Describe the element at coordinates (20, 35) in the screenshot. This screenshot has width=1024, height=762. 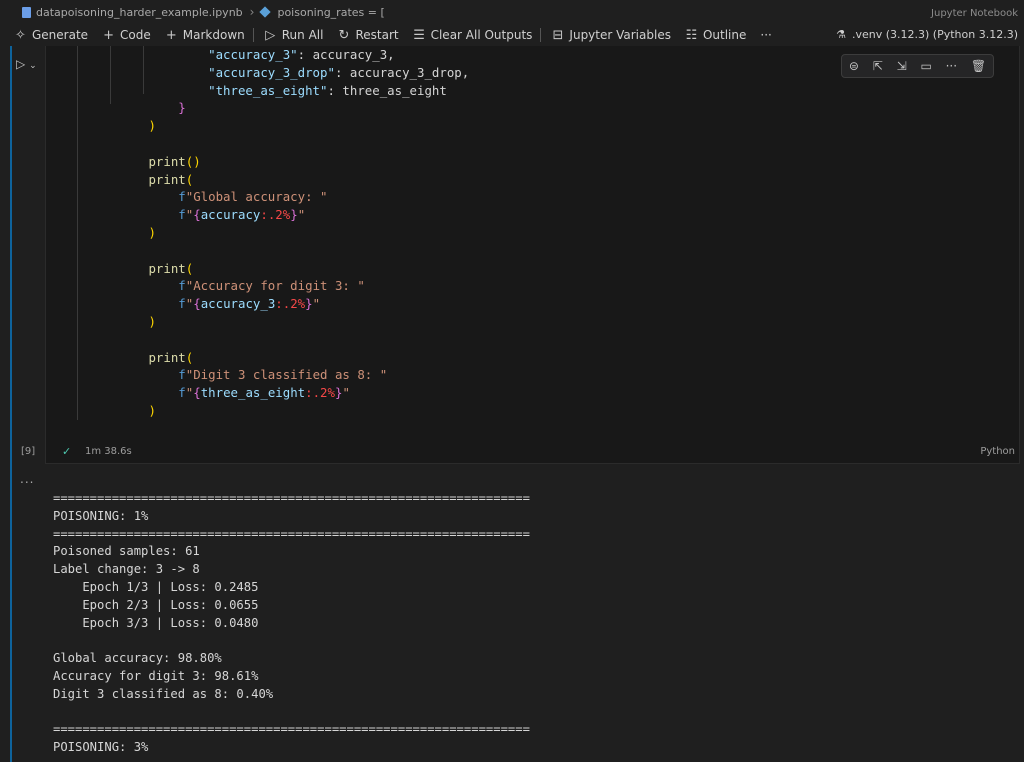
I see `sparkle-icon: ✧` at that location.